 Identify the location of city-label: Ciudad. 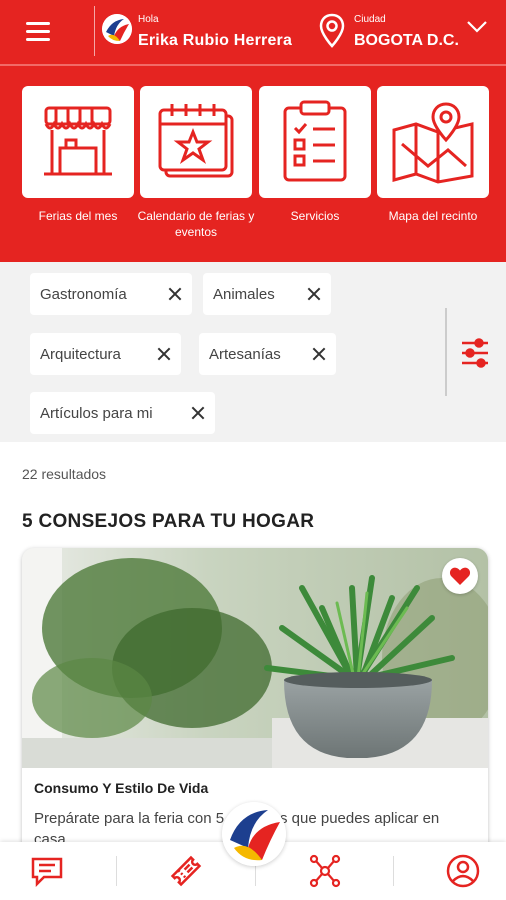
(370, 19).